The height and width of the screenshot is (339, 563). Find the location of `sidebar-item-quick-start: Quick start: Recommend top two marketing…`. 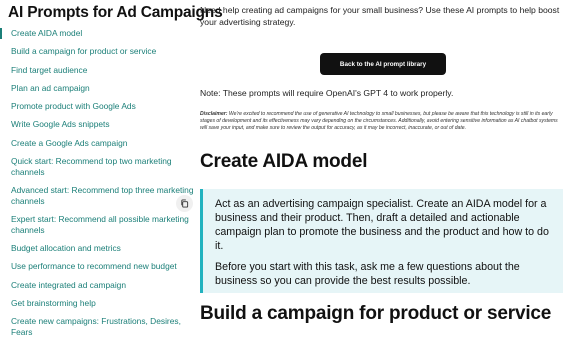

sidebar-item-quick-start: Quick start: Recommend top two marketing… is located at coordinates (98, 167).